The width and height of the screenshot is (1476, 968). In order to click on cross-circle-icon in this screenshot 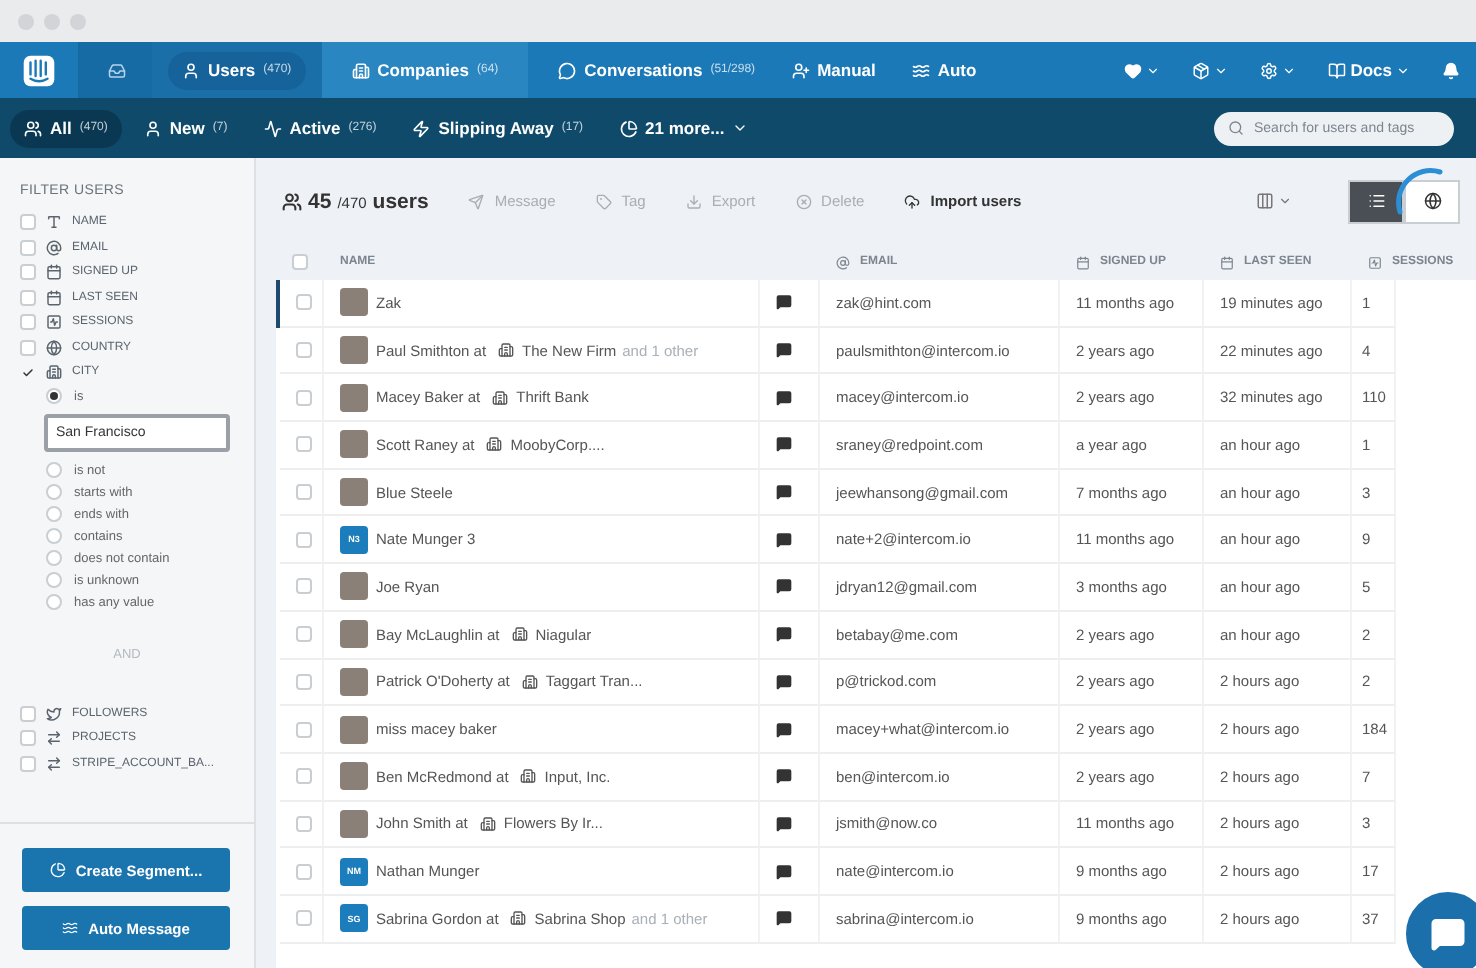, I will do `click(803, 201)`.